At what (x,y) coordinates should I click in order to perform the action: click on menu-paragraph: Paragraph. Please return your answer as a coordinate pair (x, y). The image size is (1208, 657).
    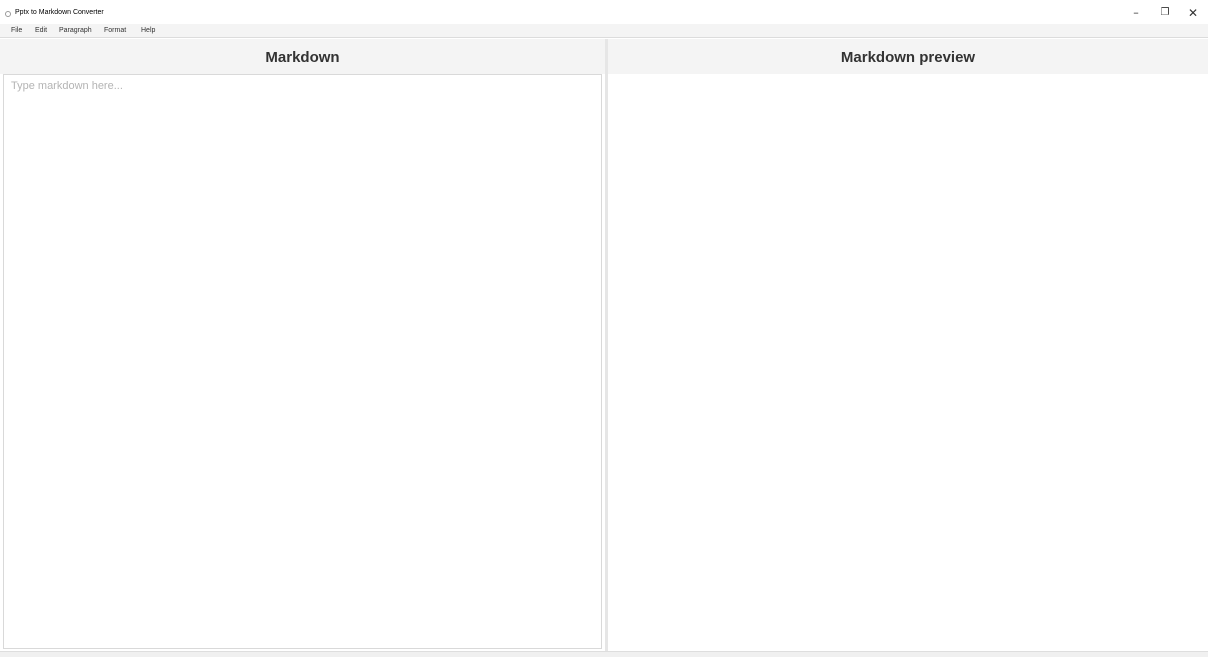
    Looking at the image, I should click on (75, 31).